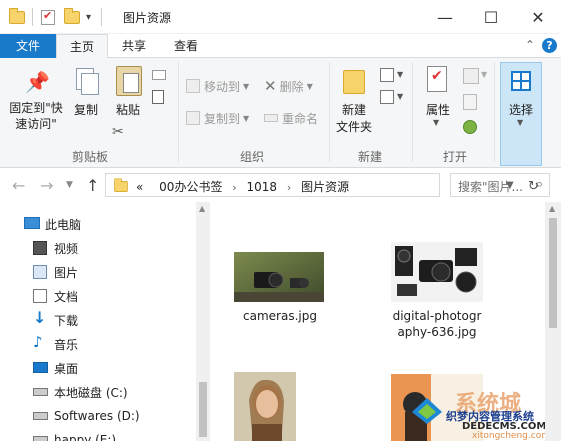 The height and width of the screenshot is (441, 561). Describe the element at coordinates (91, 392) in the screenshot. I see `nav-item-label: 本地磁盘 (C:)` at that location.